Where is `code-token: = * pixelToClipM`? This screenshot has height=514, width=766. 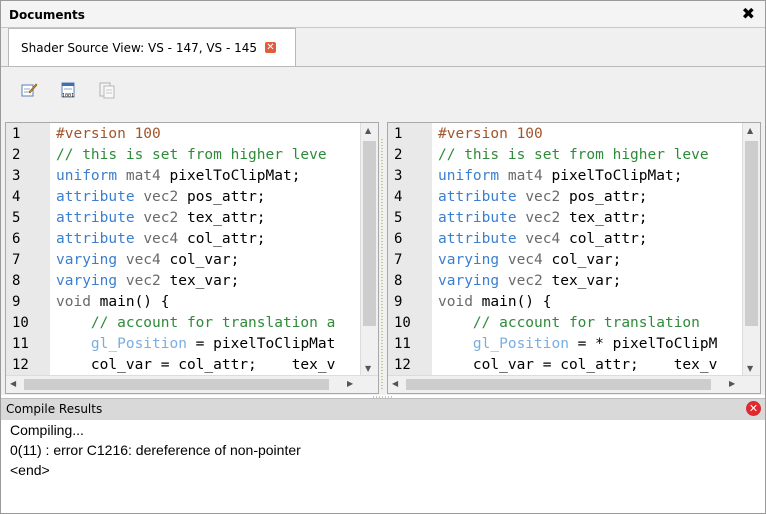 code-token: = * pixelToClipM is located at coordinates (643, 344).